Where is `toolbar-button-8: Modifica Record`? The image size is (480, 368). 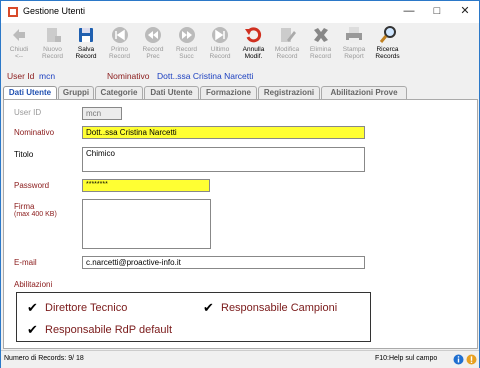
toolbar-button-8: Modifica Record is located at coordinates (287, 45).